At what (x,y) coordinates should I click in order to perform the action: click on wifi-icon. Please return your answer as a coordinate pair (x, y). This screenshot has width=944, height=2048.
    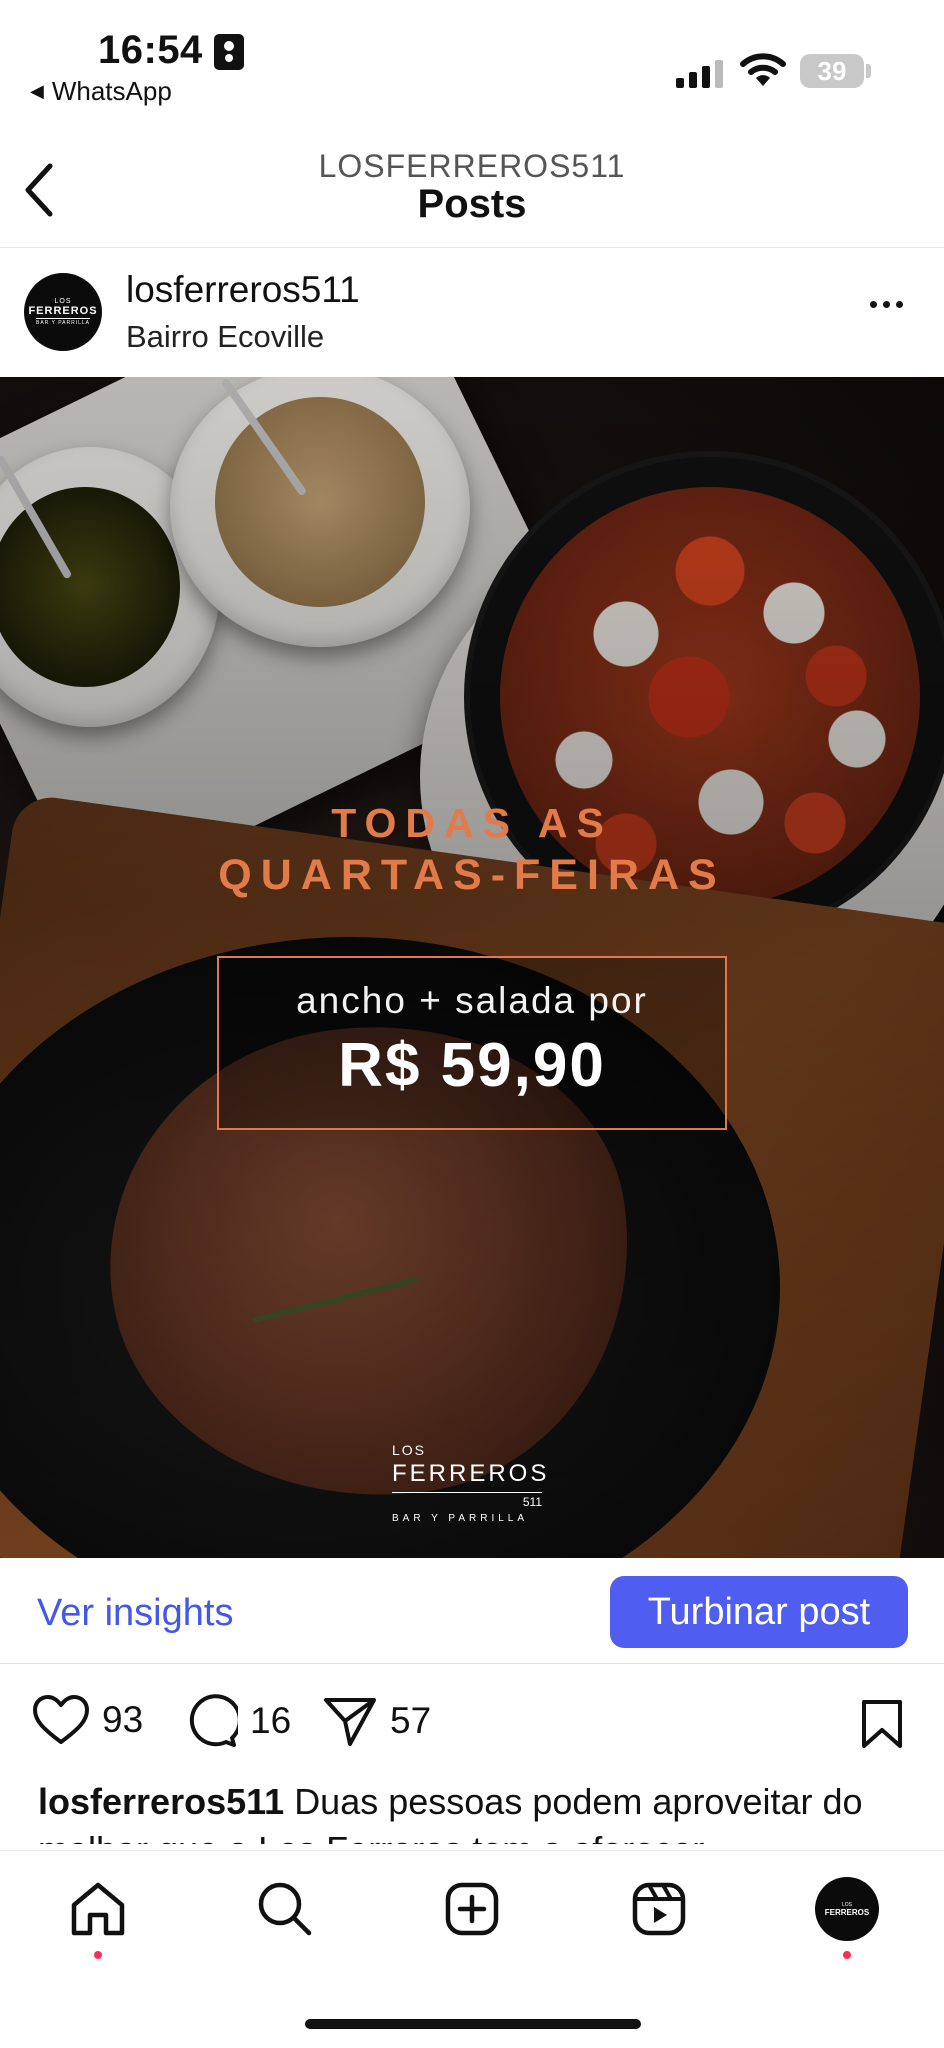
    Looking at the image, I should click on (763, 69).